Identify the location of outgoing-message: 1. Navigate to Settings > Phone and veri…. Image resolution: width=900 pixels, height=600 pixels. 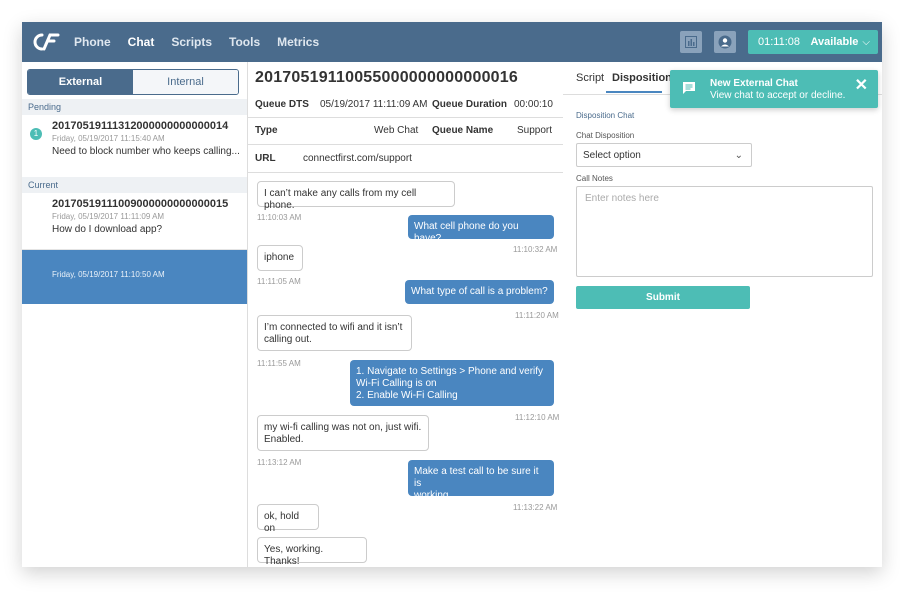
(452, 383).